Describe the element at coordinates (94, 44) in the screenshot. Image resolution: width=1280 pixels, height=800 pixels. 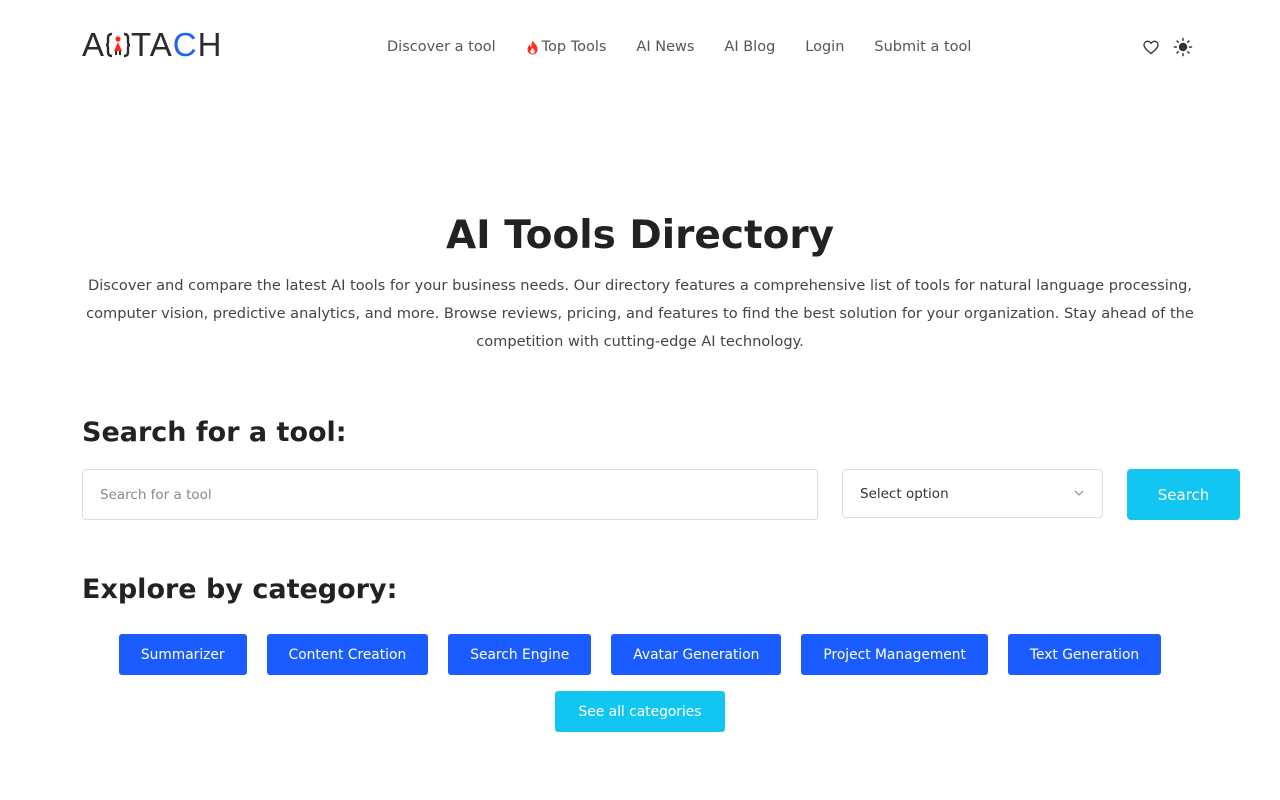
I see `logo-letter-a: A` at that location.